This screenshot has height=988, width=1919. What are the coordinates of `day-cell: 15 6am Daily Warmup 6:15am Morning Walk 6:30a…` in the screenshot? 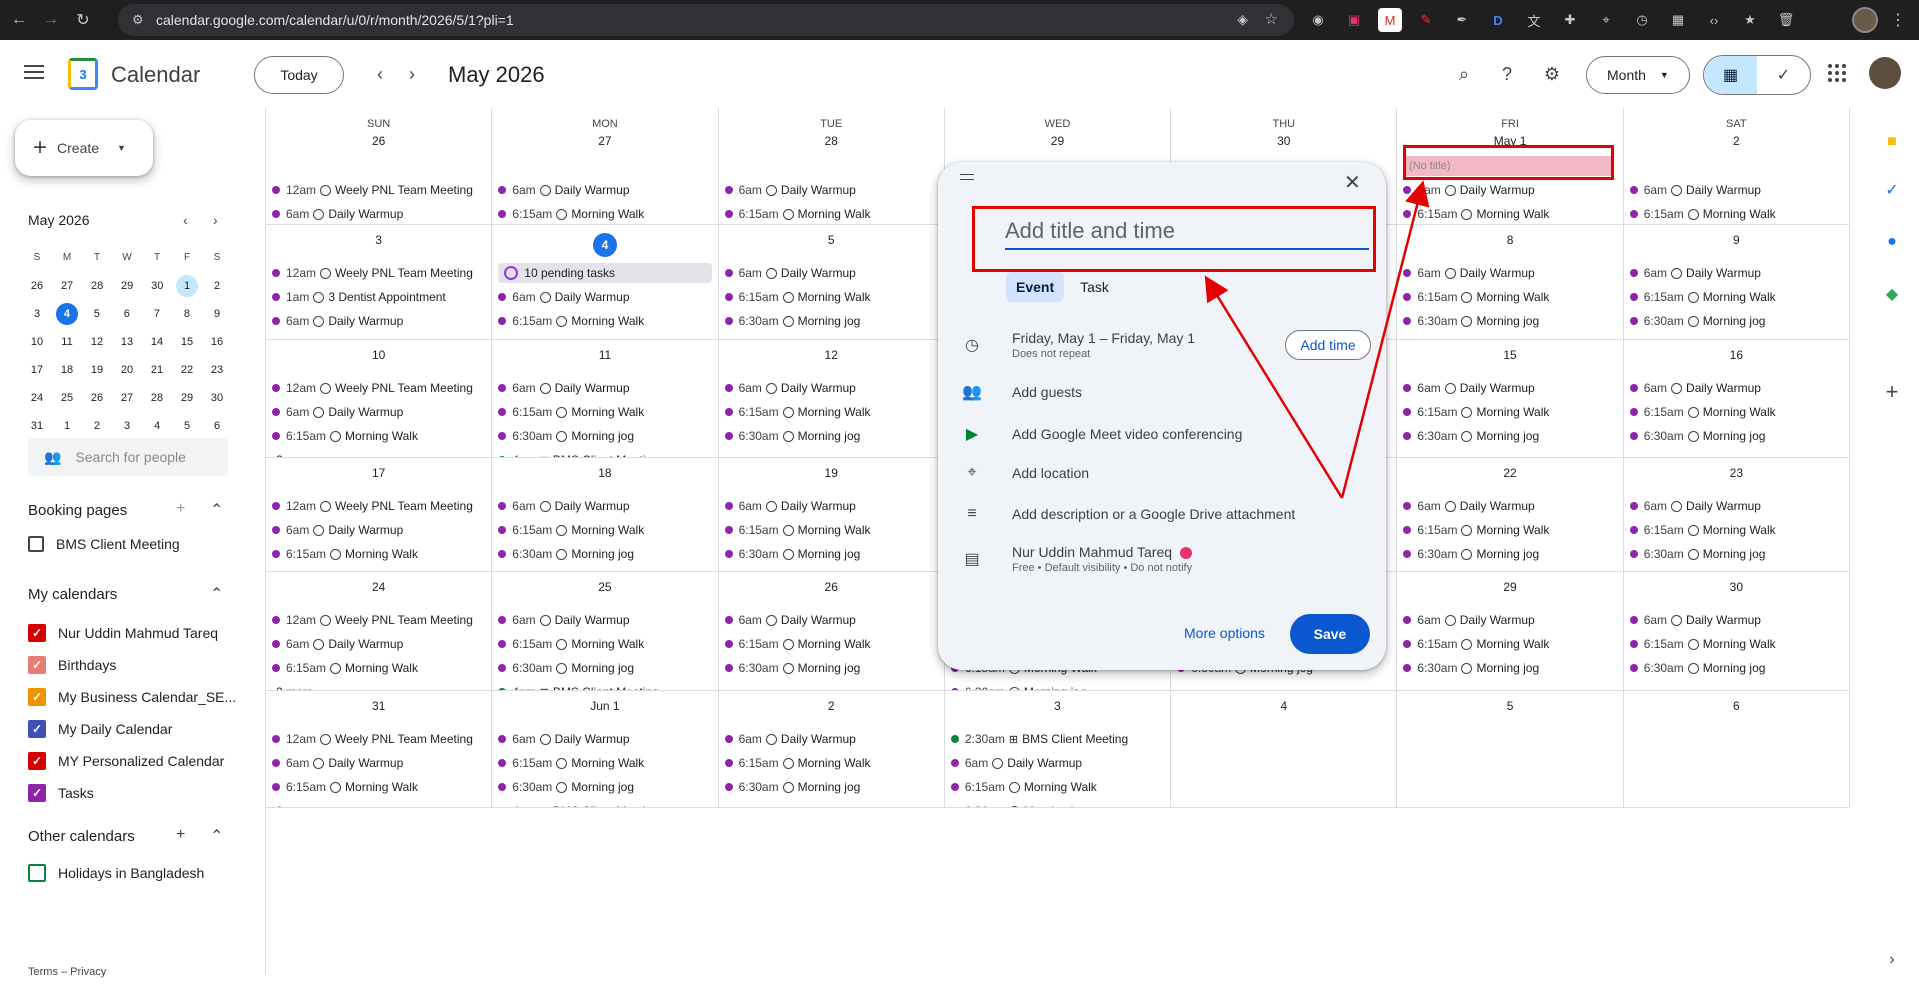 It's located at (1510, 399).